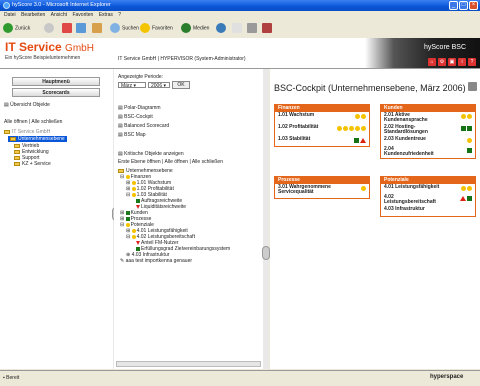 This screenshot has width=480, height=386. What do you see at coordinates (56, 92) in the screenshot?
I see `scorecards-button: Scorecards` at bounding box center [56, 92].